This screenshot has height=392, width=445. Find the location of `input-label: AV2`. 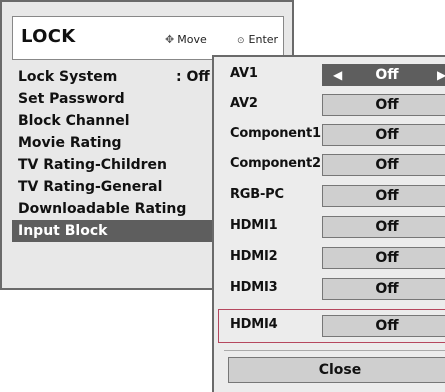

input-label: AV2 is located at coordinates (244, 103).